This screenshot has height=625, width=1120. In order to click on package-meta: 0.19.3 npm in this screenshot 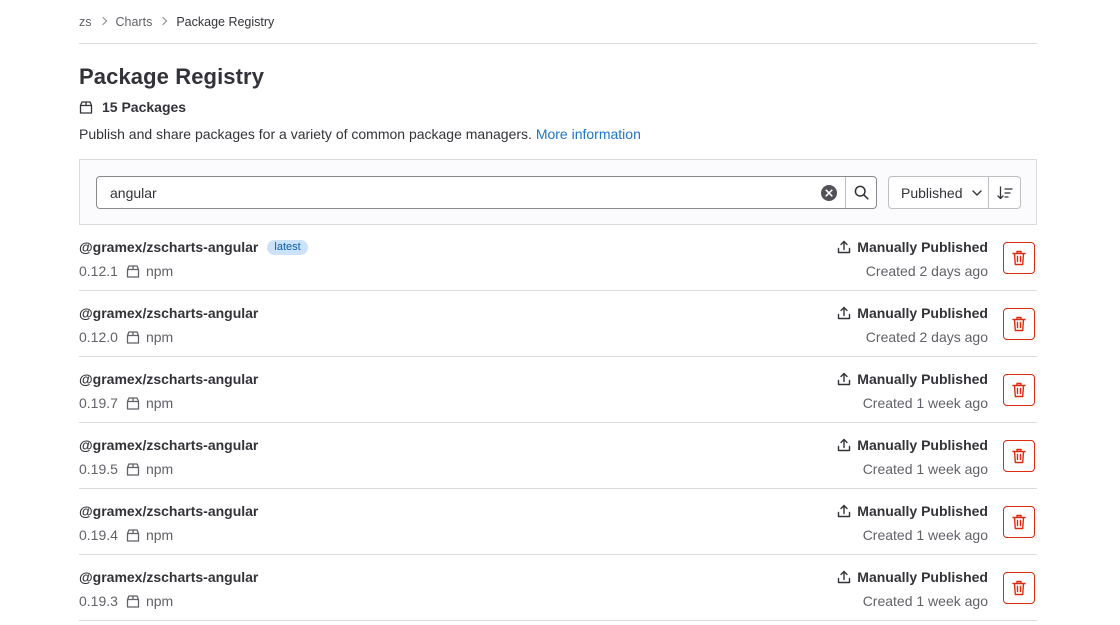, I will do `click(126, 601)`.